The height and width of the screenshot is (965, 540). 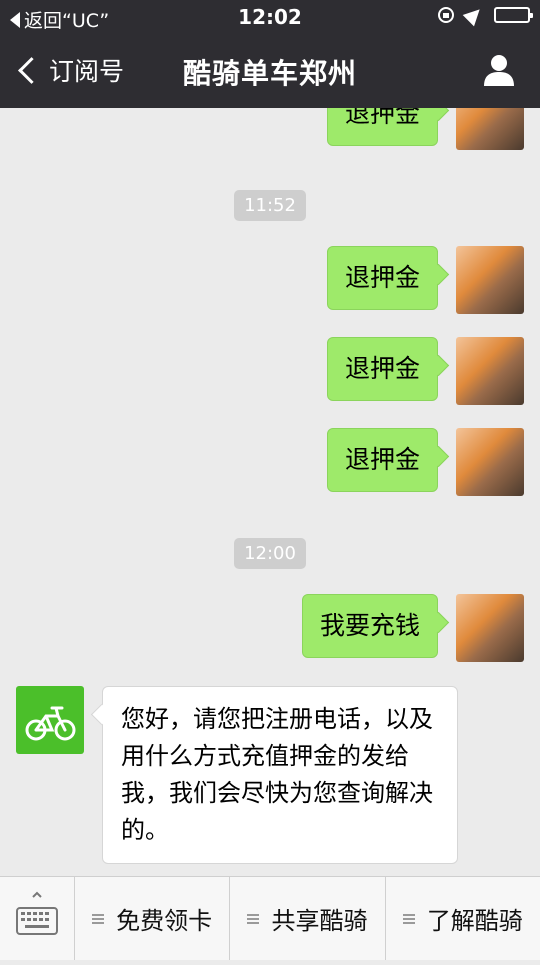 I want to click on keyboard-toggle-button, so click(x=37, y=918).